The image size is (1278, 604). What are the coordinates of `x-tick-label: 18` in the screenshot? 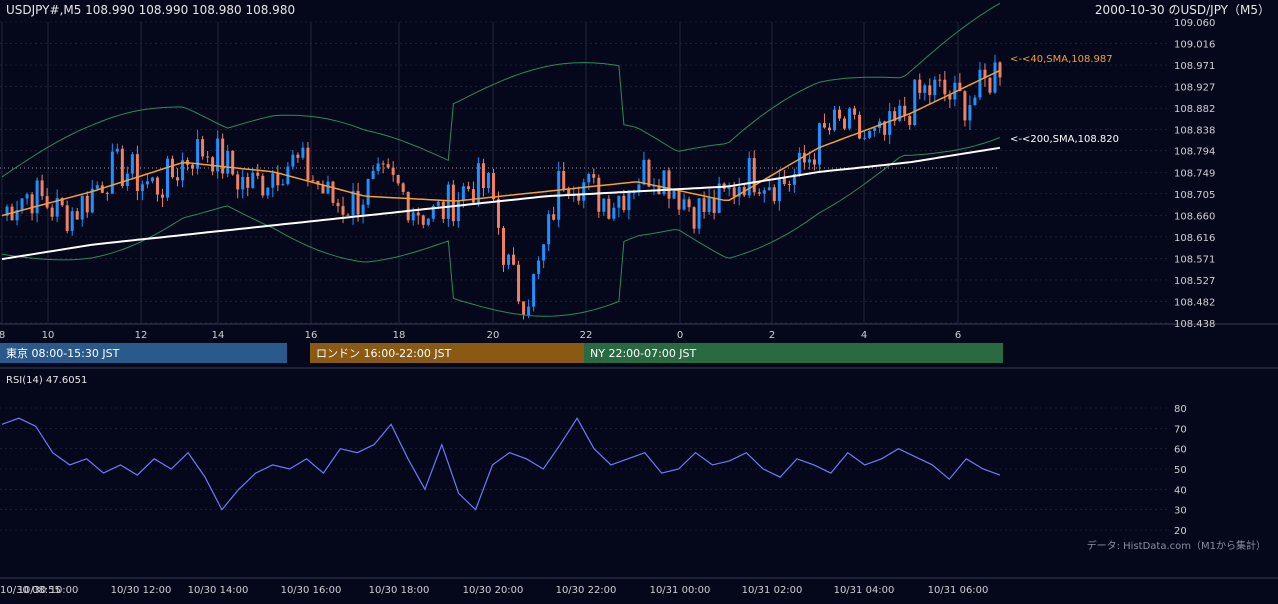 It's located at (399, 335).